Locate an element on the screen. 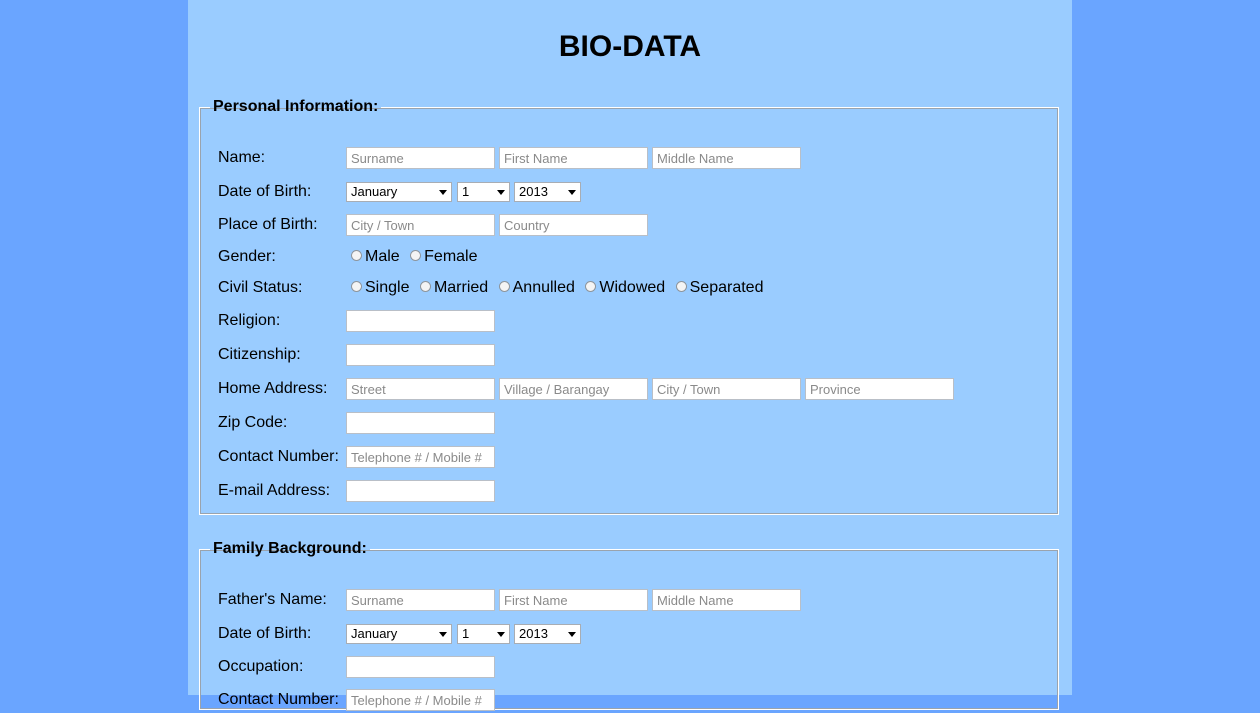 The image size is (1260, 713). civil-option-label: Annulled is located at coordinates (543, 287).